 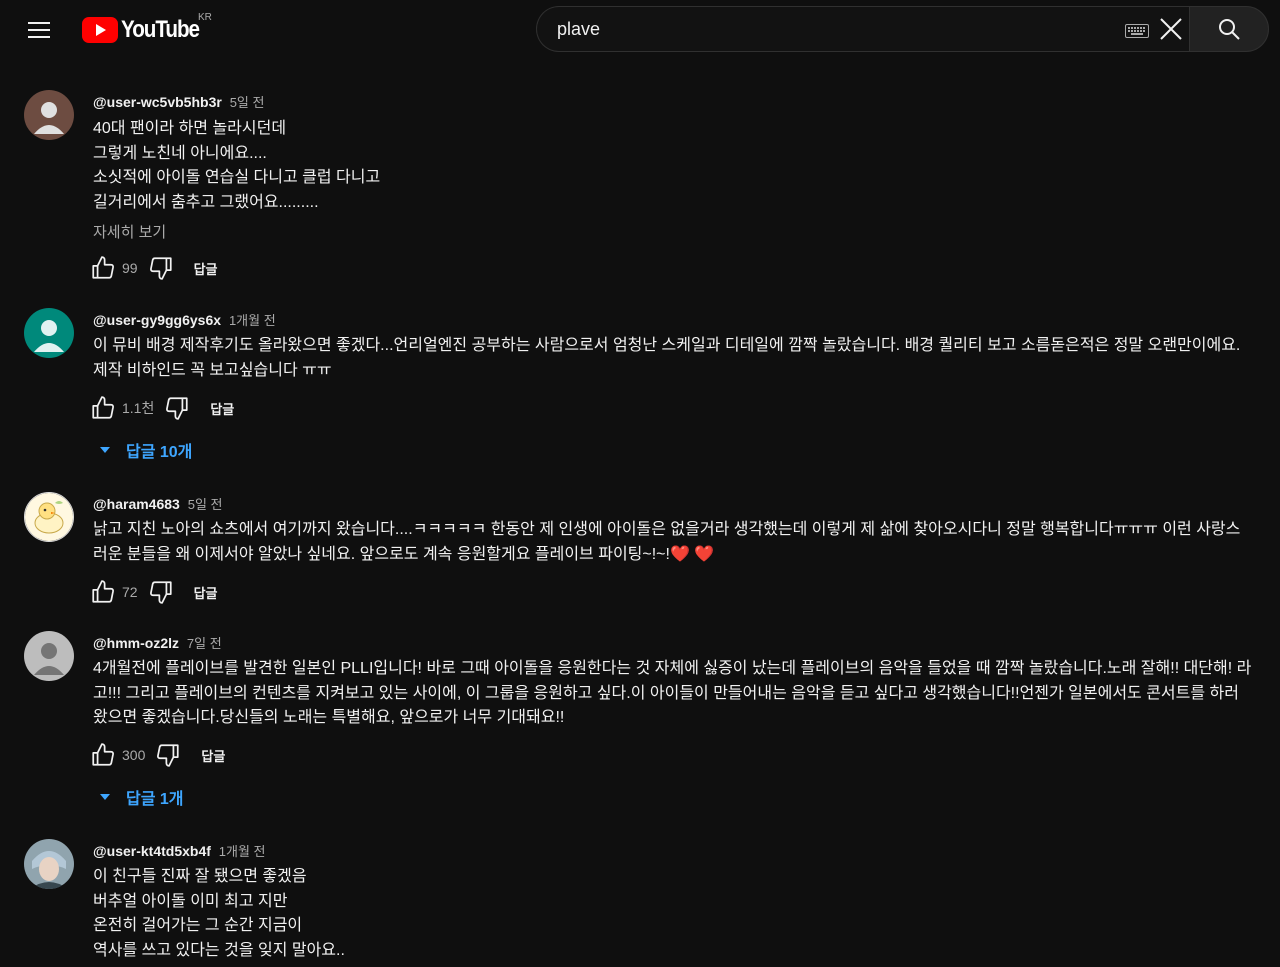 I want to click on comment-actions: 72 답글, so click(x=154, y=592).